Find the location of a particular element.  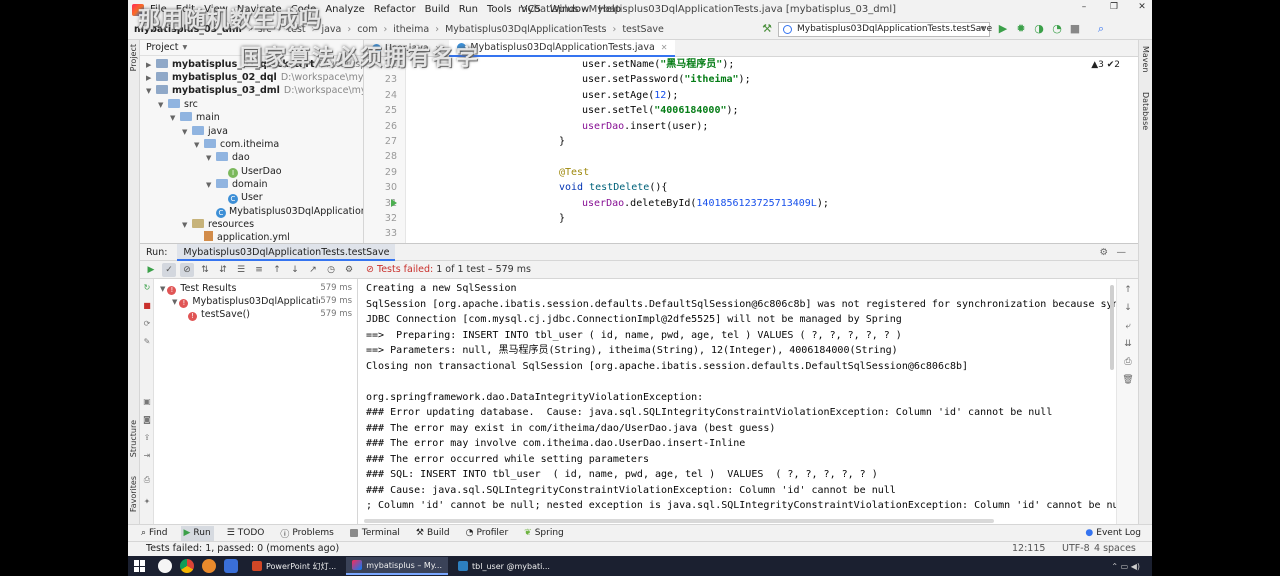

caret-position: 12:115 is located at coordinates (1028, 548).